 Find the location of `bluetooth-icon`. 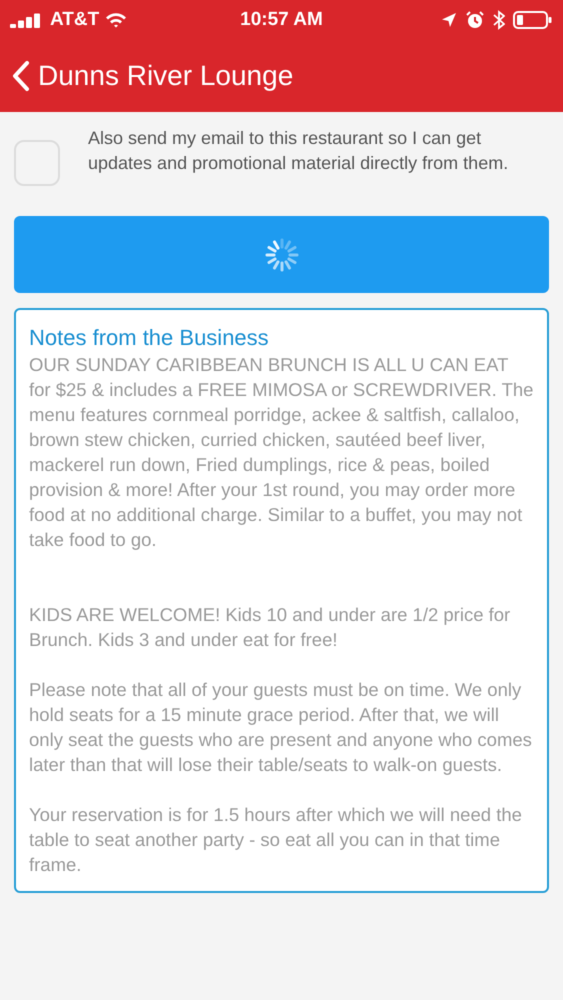

bluetooth-icon is located at coordinates (499, 20).